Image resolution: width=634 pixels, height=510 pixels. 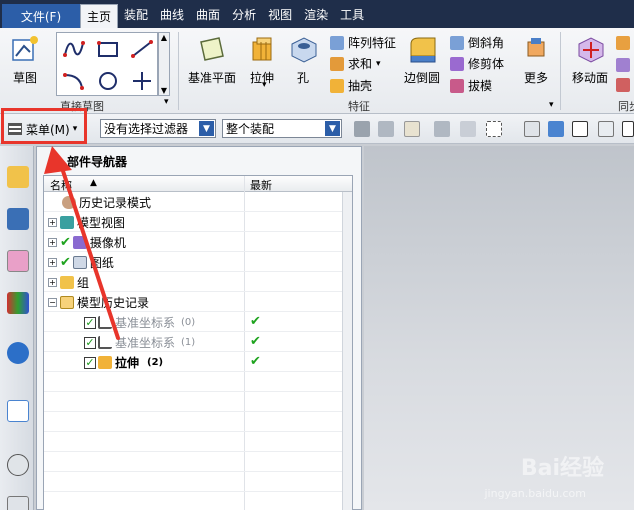 What do you see at coordinates (535, 78) in the screenshot?
I see `more-label: 更多` at bounding box center [535, 78].